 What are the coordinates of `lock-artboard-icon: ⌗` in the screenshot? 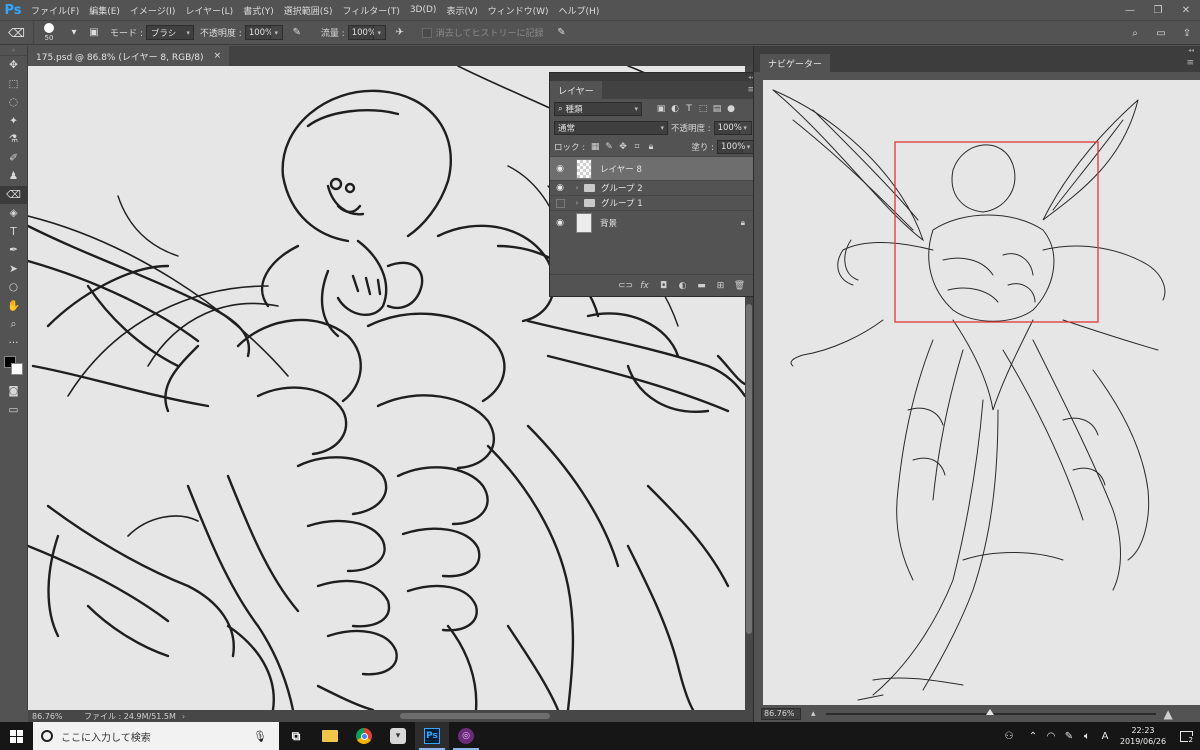 It's located at (637, 147).